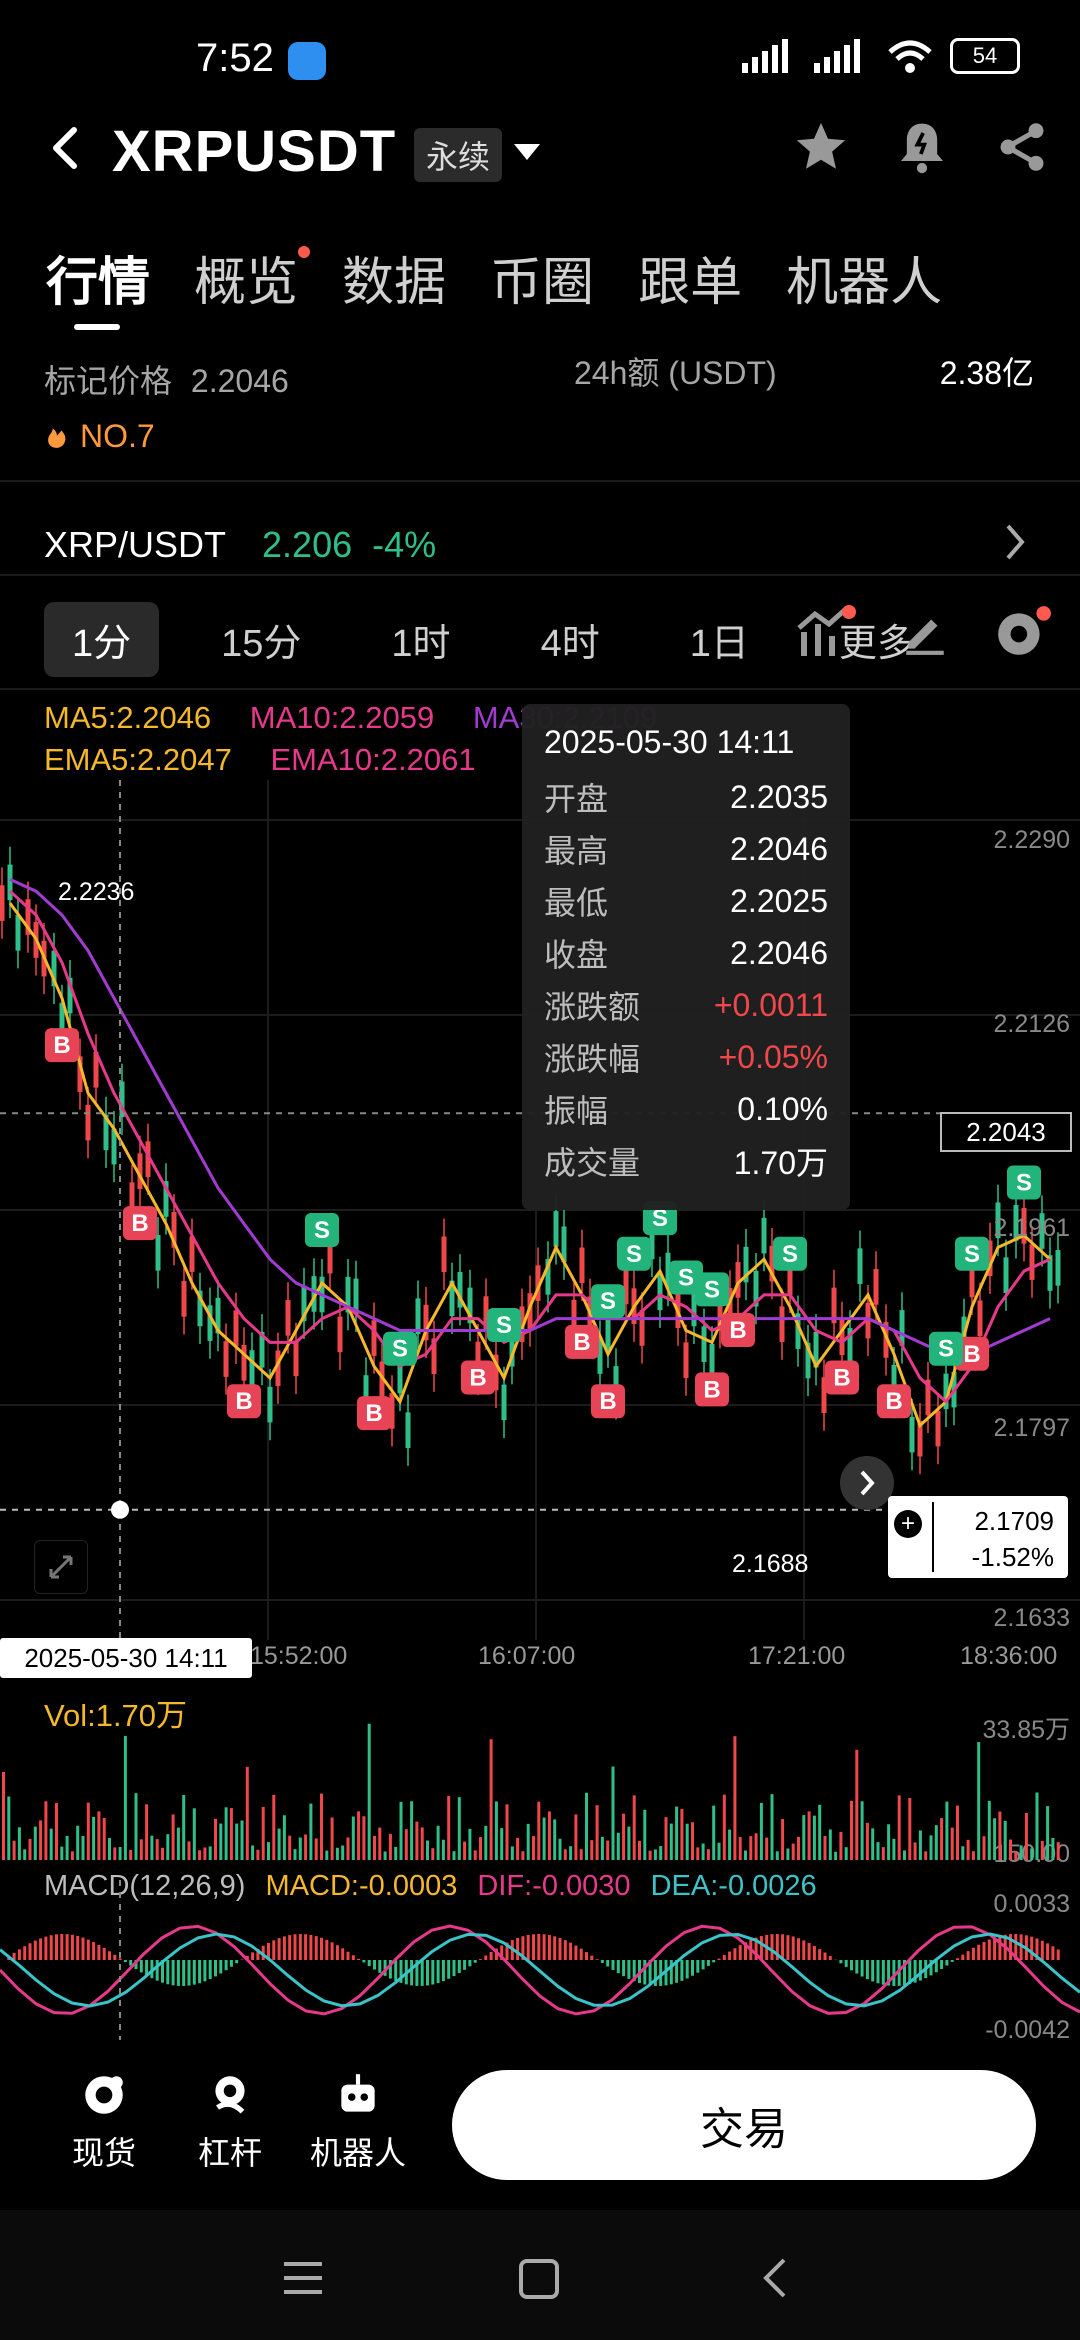  What do you see at coordinates (821, 147) in the screenshot?
I see `star-icon` at bounding box center [821, 147].